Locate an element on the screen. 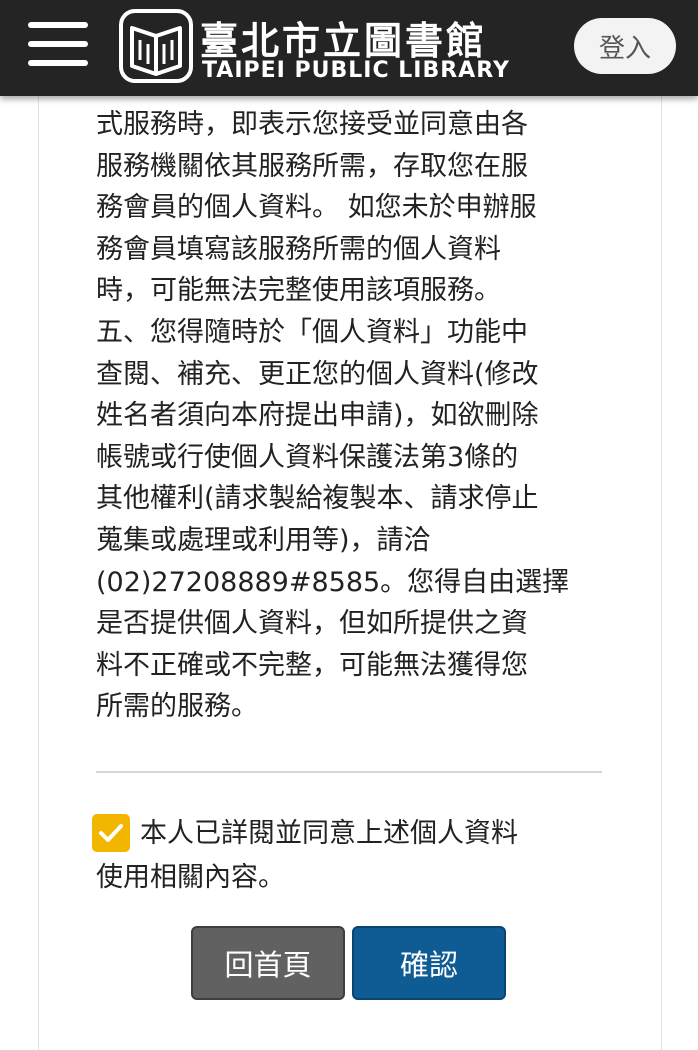 This screenshot has height=1050, width=698. terms-line: 帳號或行使個人資料保護法第3條的 is located at coordinates (307, 457).